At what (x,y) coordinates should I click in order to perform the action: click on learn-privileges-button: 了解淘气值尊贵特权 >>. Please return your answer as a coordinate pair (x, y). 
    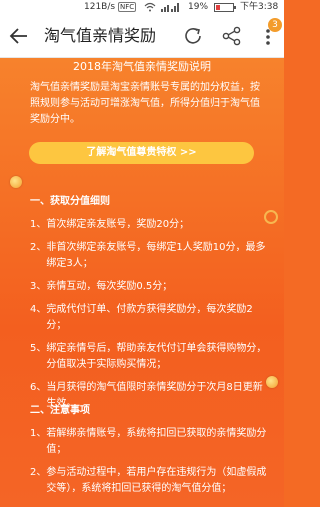
    Looking at the image, I should click on (141, 153).